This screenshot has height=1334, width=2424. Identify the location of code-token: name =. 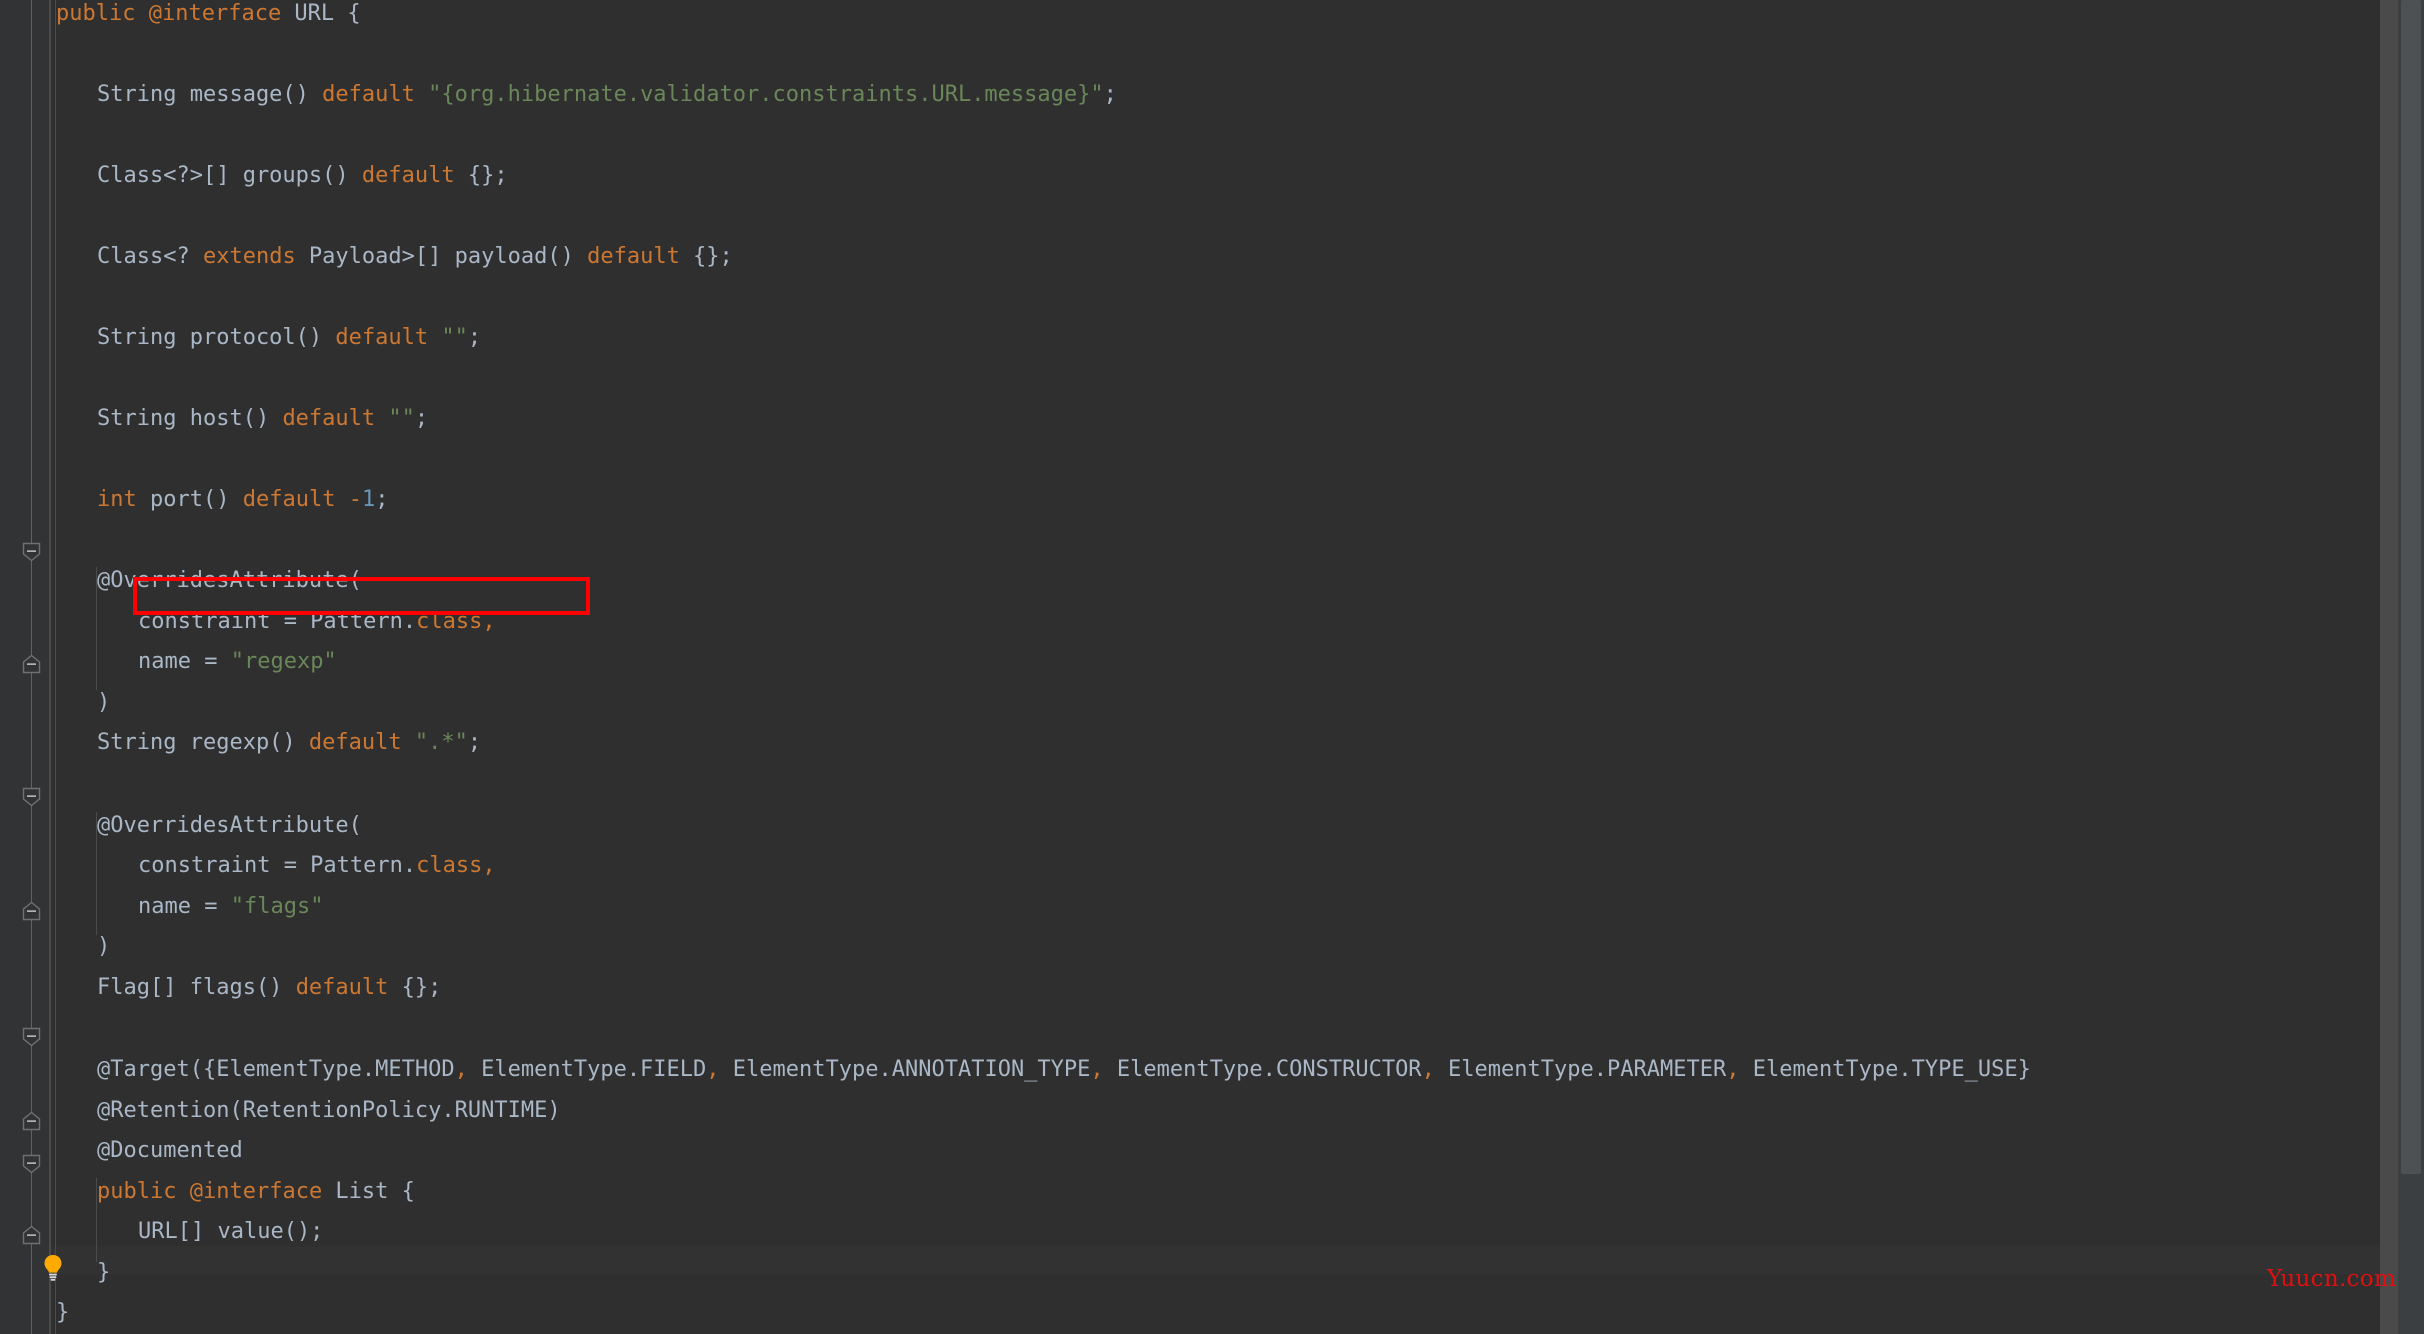
(184, 906).